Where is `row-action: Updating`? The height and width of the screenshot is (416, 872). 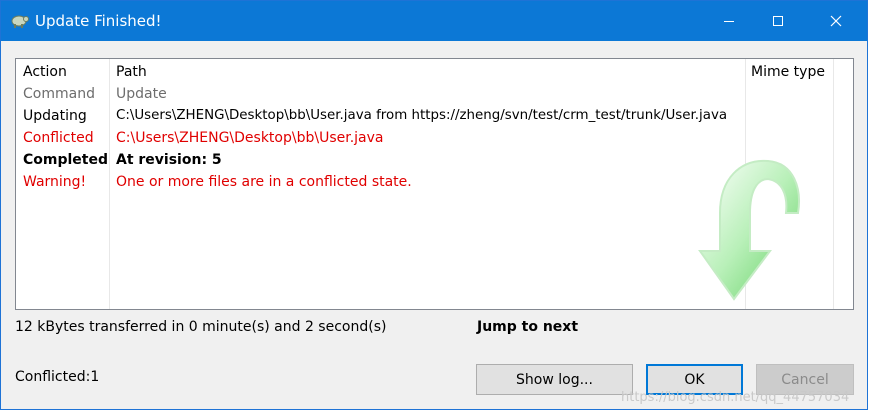
row-action: Updating is located at coordinates (55, 116).